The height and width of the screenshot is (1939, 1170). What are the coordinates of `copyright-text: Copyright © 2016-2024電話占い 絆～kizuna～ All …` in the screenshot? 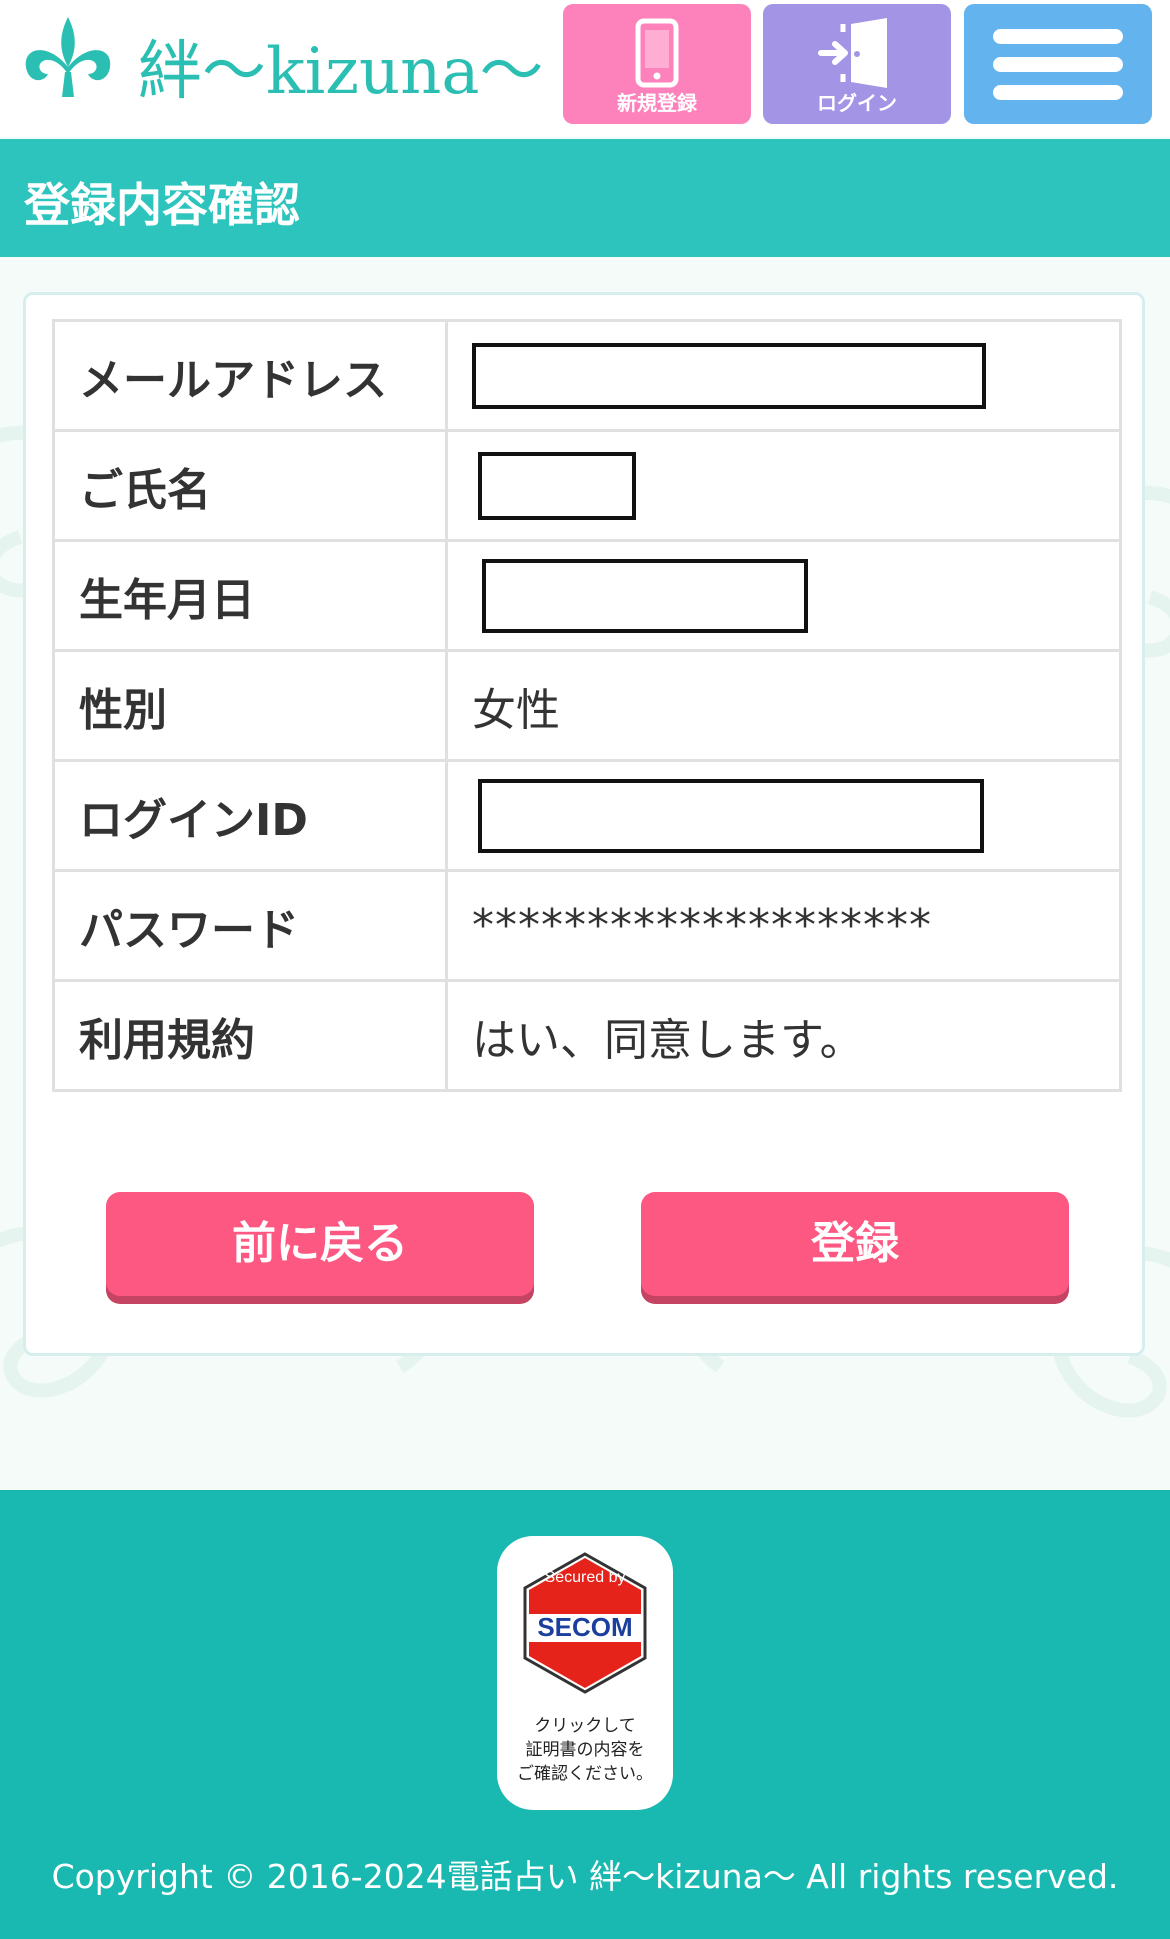 It's located at (585, 1876).